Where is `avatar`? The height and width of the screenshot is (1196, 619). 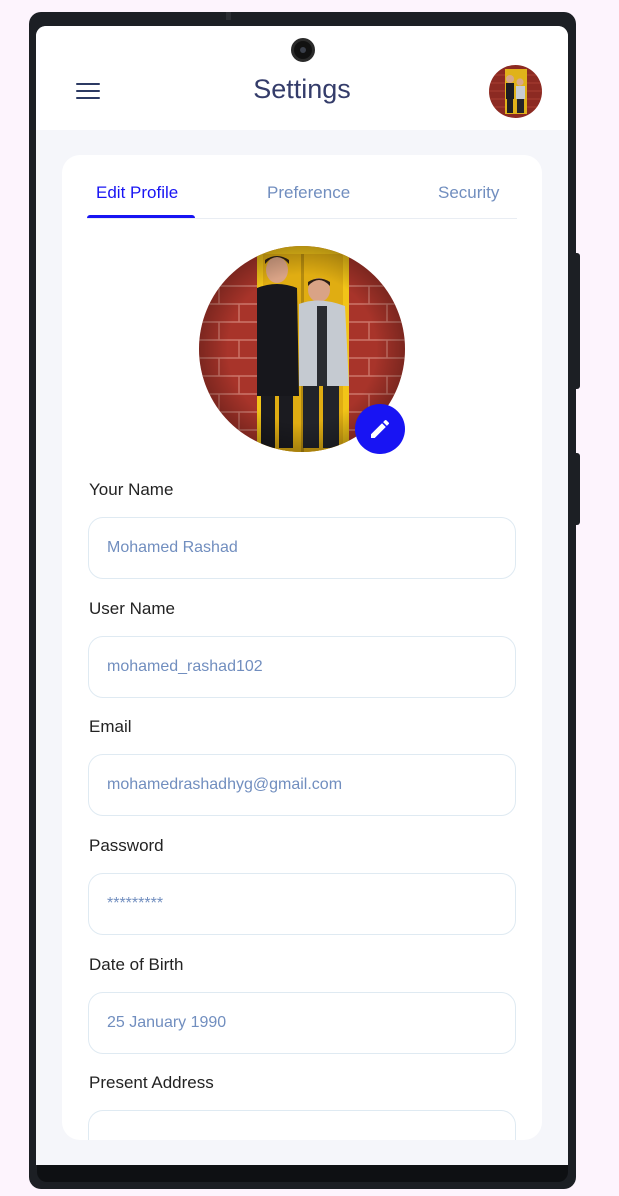 avatar is located at coordinates (515, 91).